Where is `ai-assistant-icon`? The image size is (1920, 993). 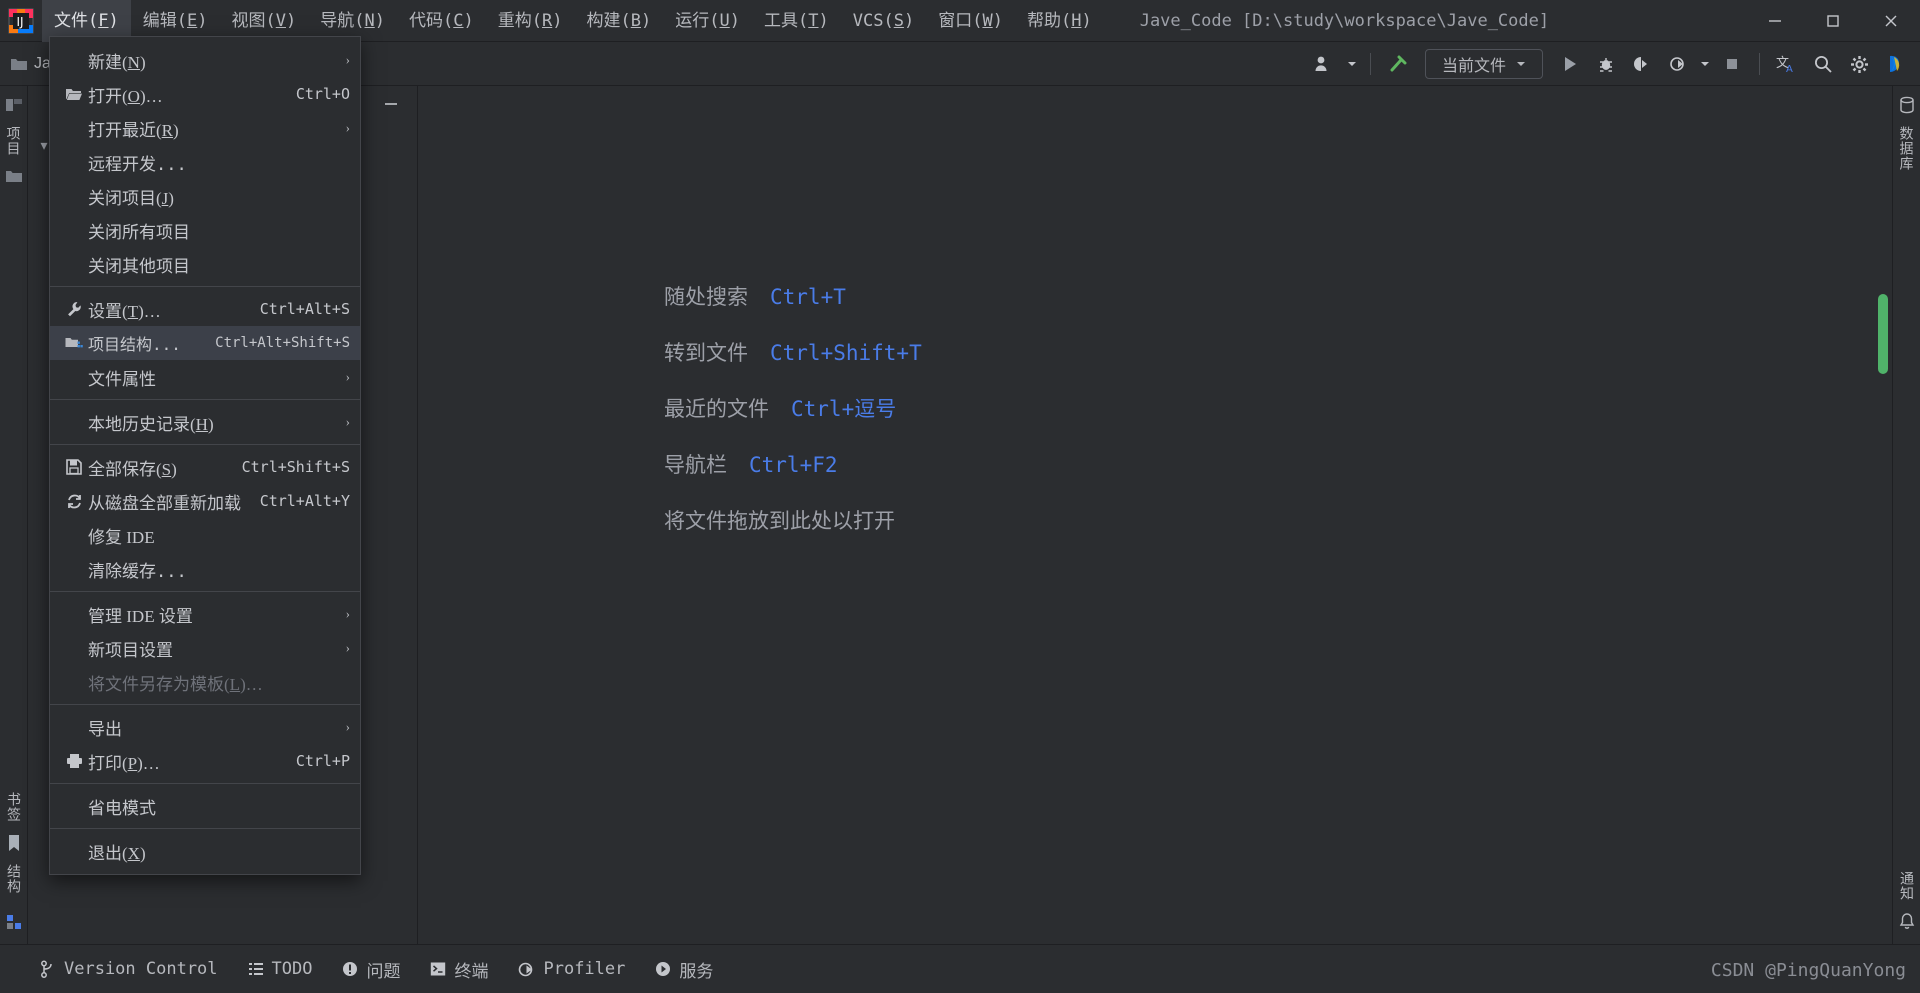 ai-assistant-icon is located at coordinates (1895, 64).